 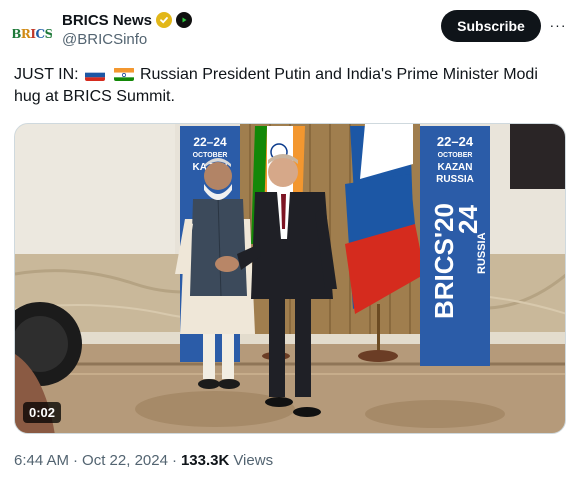 I want to click on account-names: BRICS News @BRICSinfo, so click(x=127, y=29).